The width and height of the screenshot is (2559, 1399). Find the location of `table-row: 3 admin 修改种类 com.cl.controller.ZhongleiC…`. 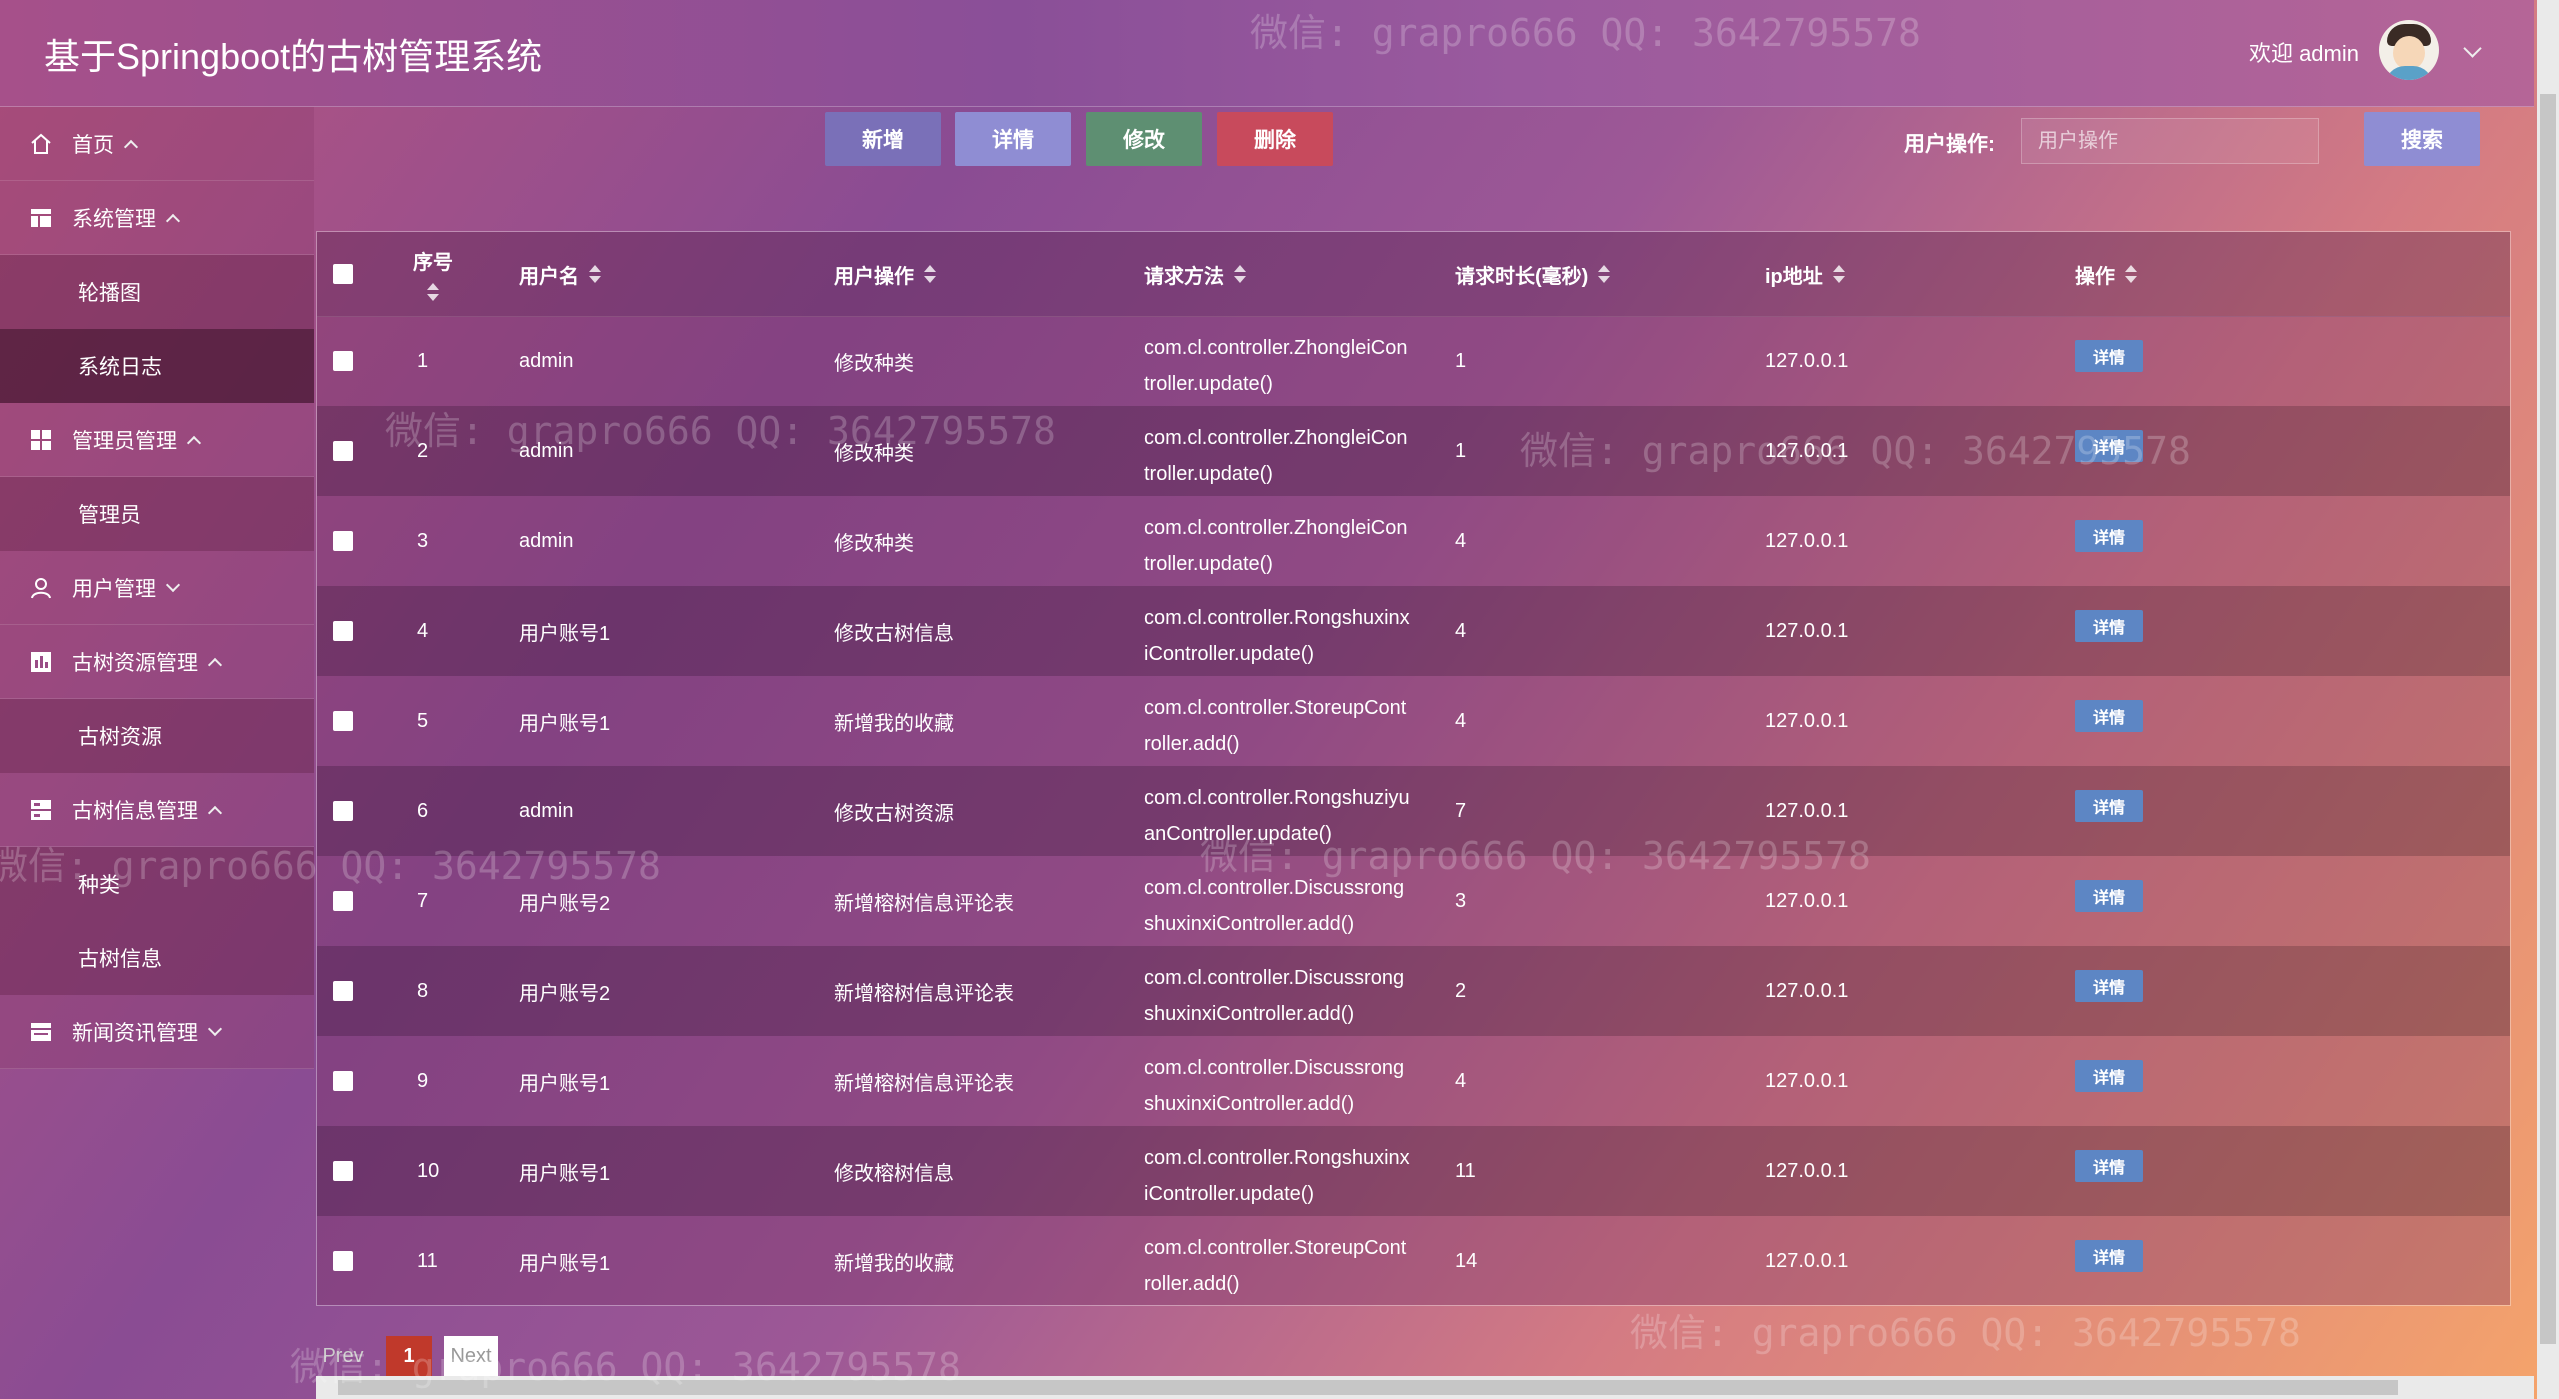

table-row: 3 admin 修改种类 com.cl.controller.ZhongleiC… is located at coordinates (1413, 541).